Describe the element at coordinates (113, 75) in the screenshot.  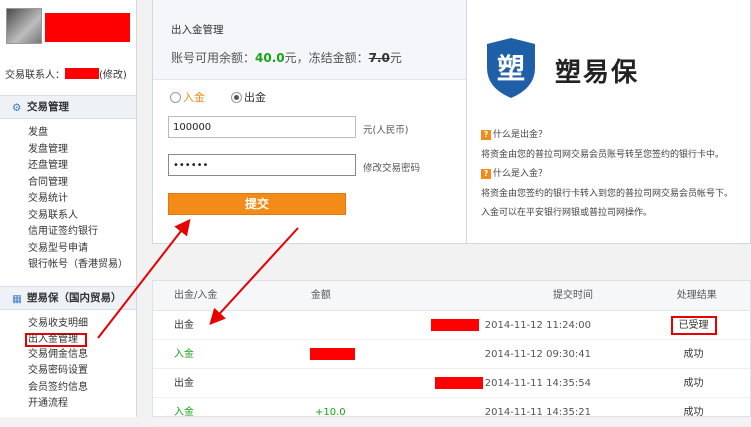
I see `contact-edit-link: (修改)` at that location.